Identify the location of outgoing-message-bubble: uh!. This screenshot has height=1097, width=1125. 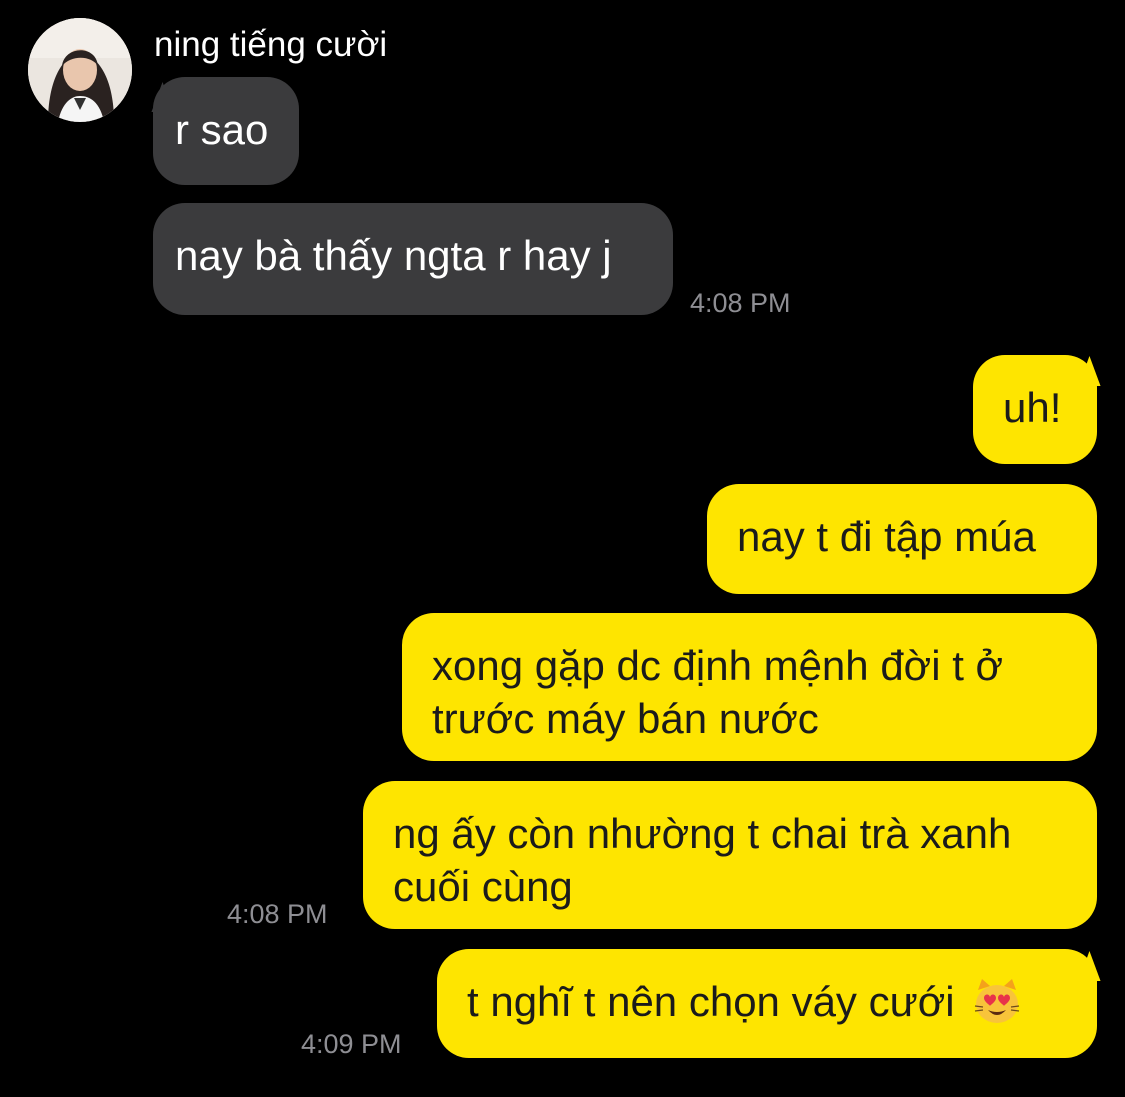
(1035, 409).